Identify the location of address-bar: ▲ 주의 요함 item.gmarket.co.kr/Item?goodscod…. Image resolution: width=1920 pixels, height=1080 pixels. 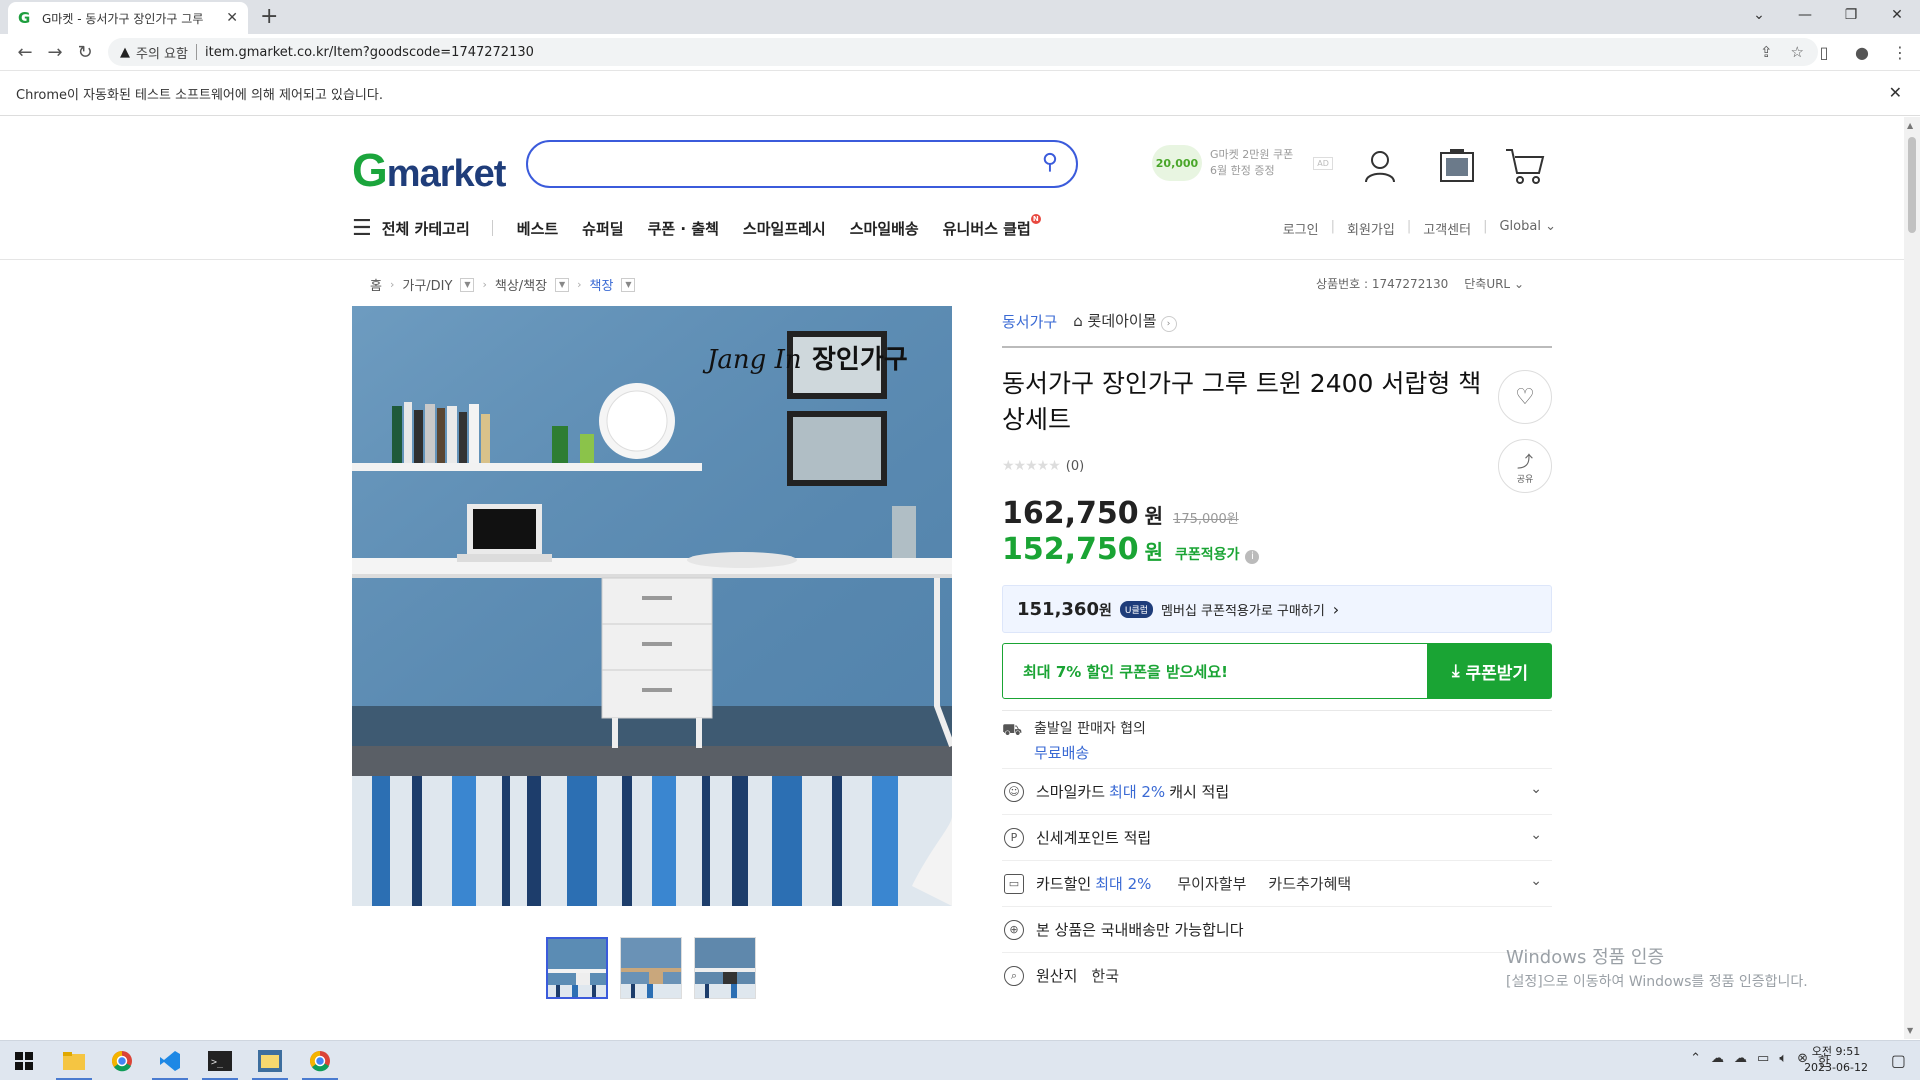
(963, 52).